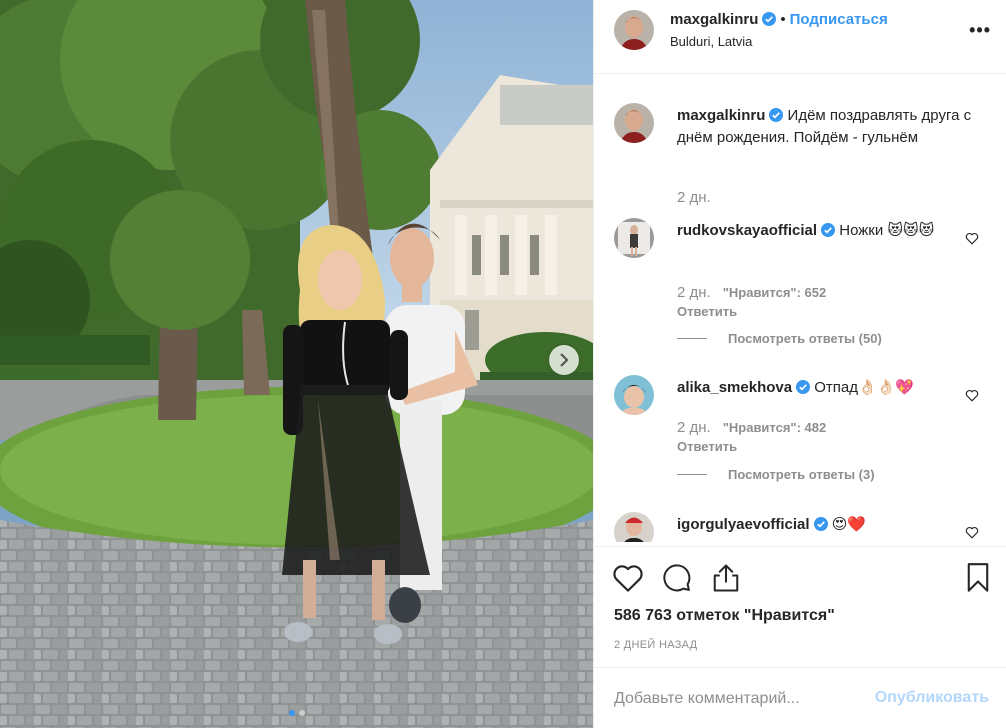 This screenshot has height=728, width=1006. What do you see at coordinates (747, 230) in the screenshot?
I see `commenter-username: rudkovskayaofficial` at bounding box center [747, 230].